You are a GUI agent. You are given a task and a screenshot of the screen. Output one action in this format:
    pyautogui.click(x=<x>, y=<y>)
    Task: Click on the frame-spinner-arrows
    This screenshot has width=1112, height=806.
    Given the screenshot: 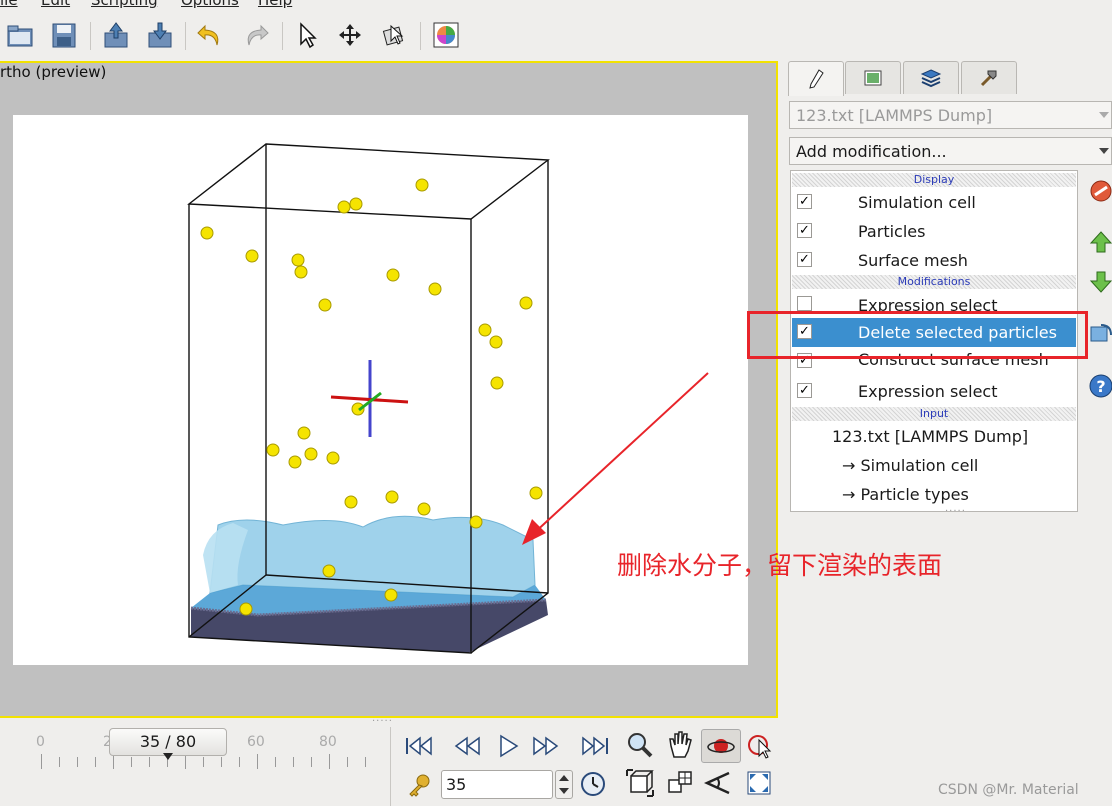 What is the action you would take?
    pyautogui.click(x=564, y=784)
    